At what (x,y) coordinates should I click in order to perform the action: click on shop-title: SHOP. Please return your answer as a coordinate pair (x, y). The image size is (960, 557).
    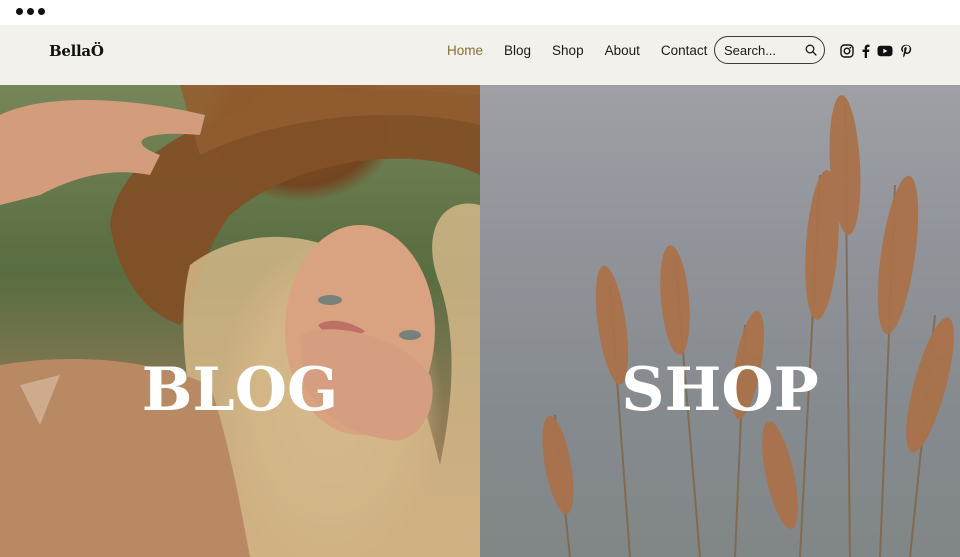
    Looking at the image, I should click on (720, 390).